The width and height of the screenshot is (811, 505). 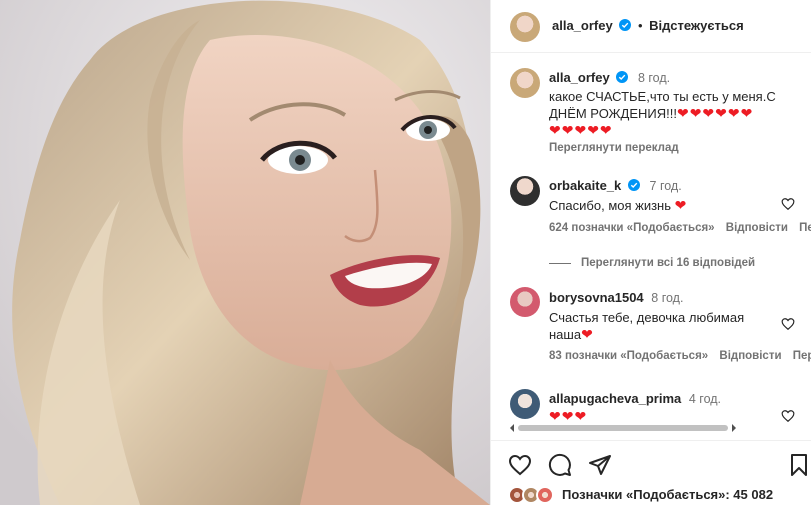 What do you see at coordinates (696, 25) in the screenshot?
I see `follow-status-button: Відстежується` at bounding box center [696, 25].